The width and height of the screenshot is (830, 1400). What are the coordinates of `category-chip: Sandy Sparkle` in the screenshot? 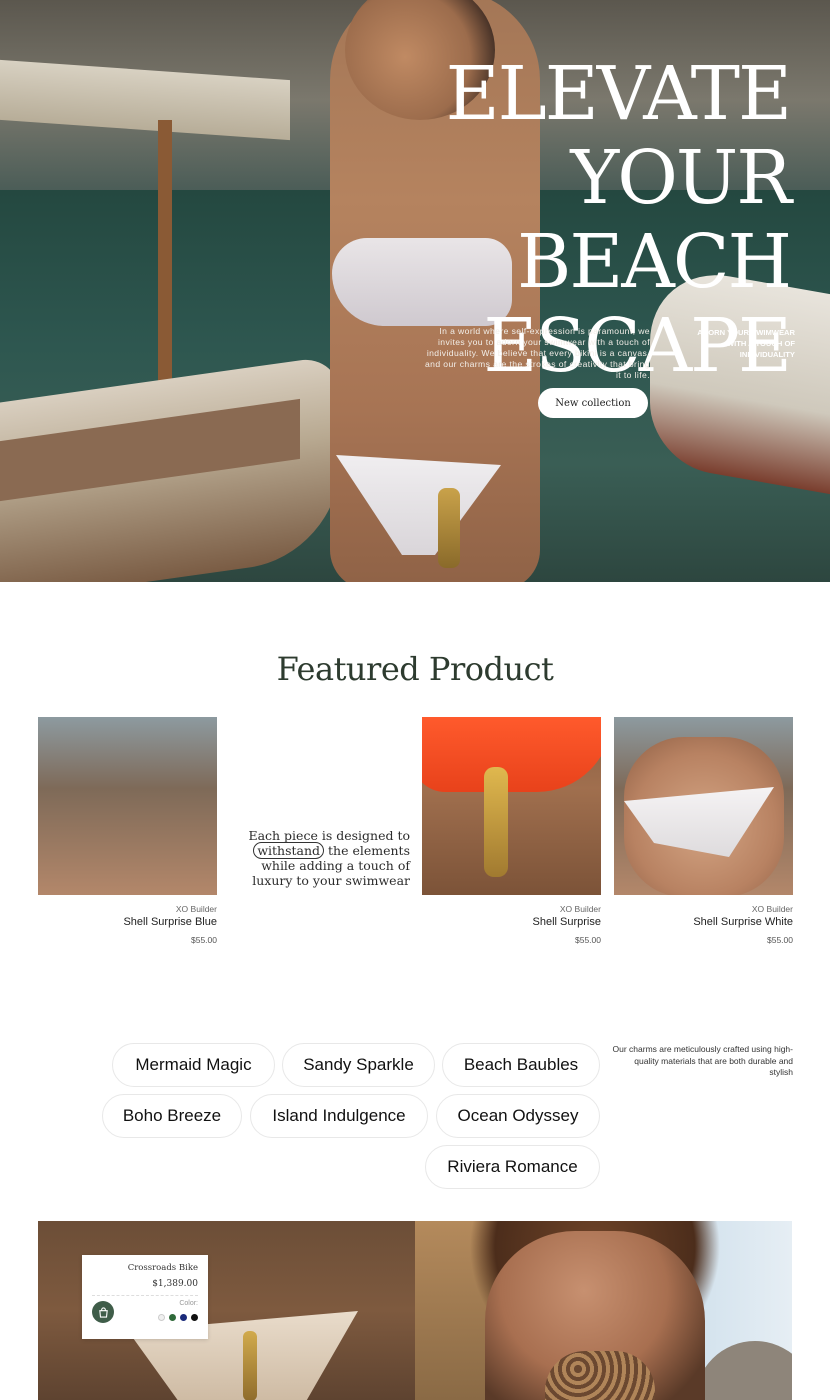 It's located at (358, 1065).